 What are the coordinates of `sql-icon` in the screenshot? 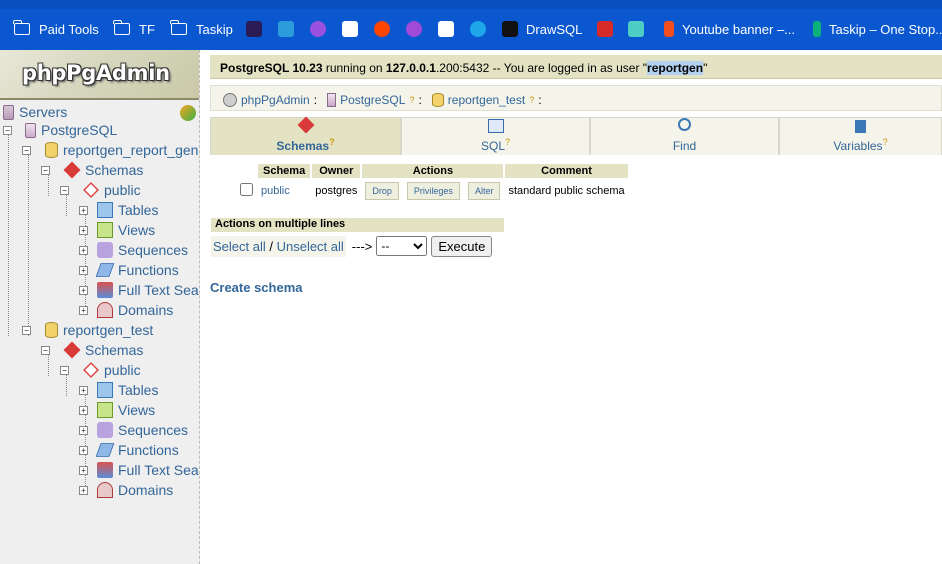 It's located at (495, 126).